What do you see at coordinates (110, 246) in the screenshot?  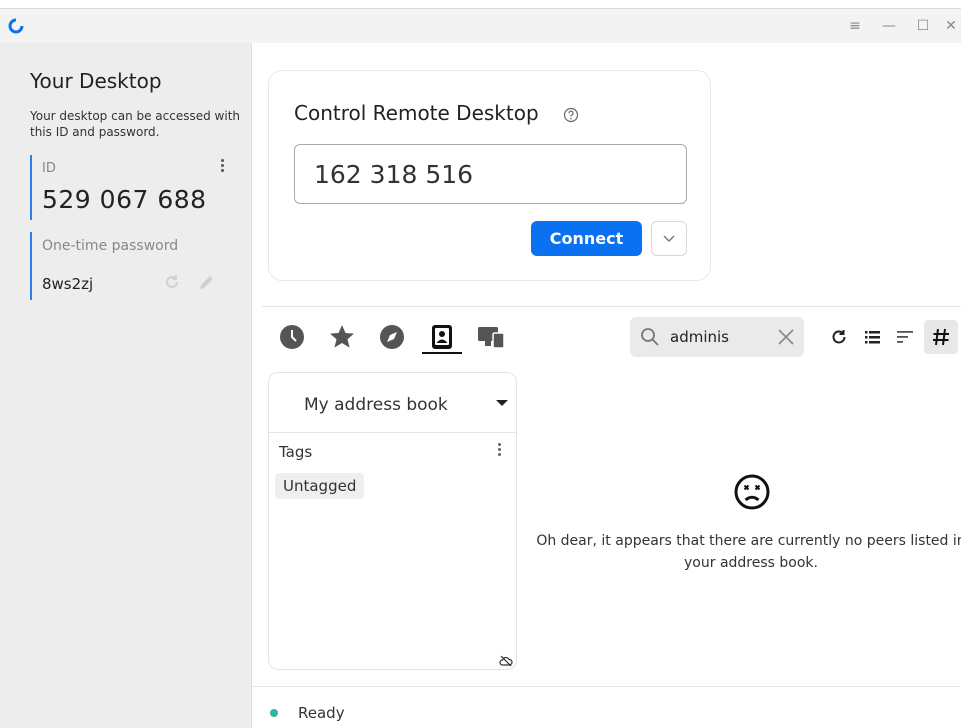 I see `password-label: One-time password` at bounding box center [110, 246].